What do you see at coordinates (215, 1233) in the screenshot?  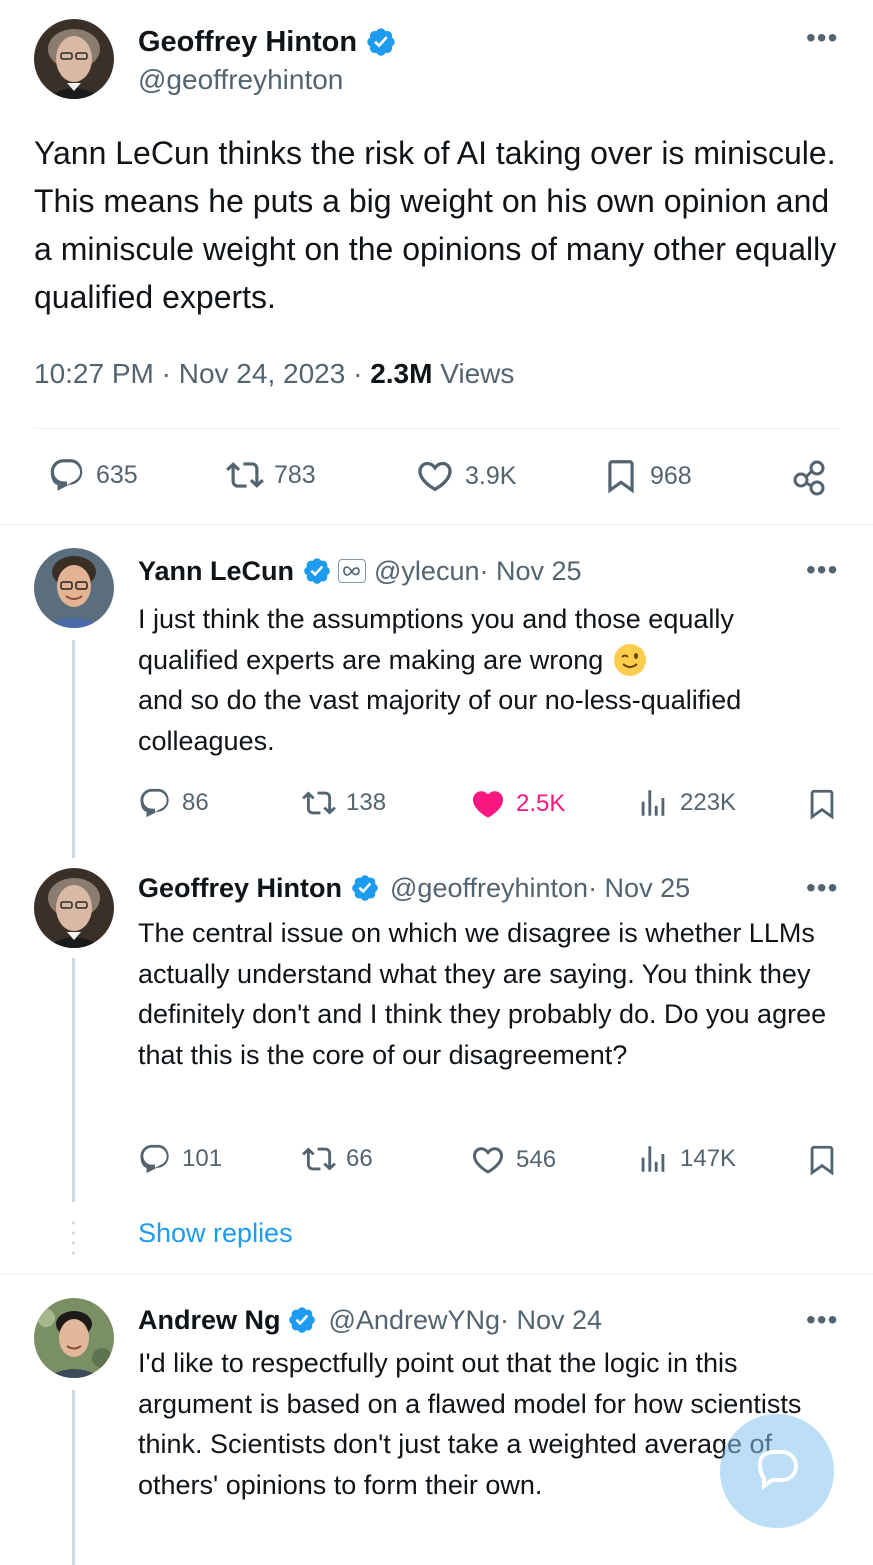 I see `show-replies-link: Show replies` at bounding box center [215, 1233].